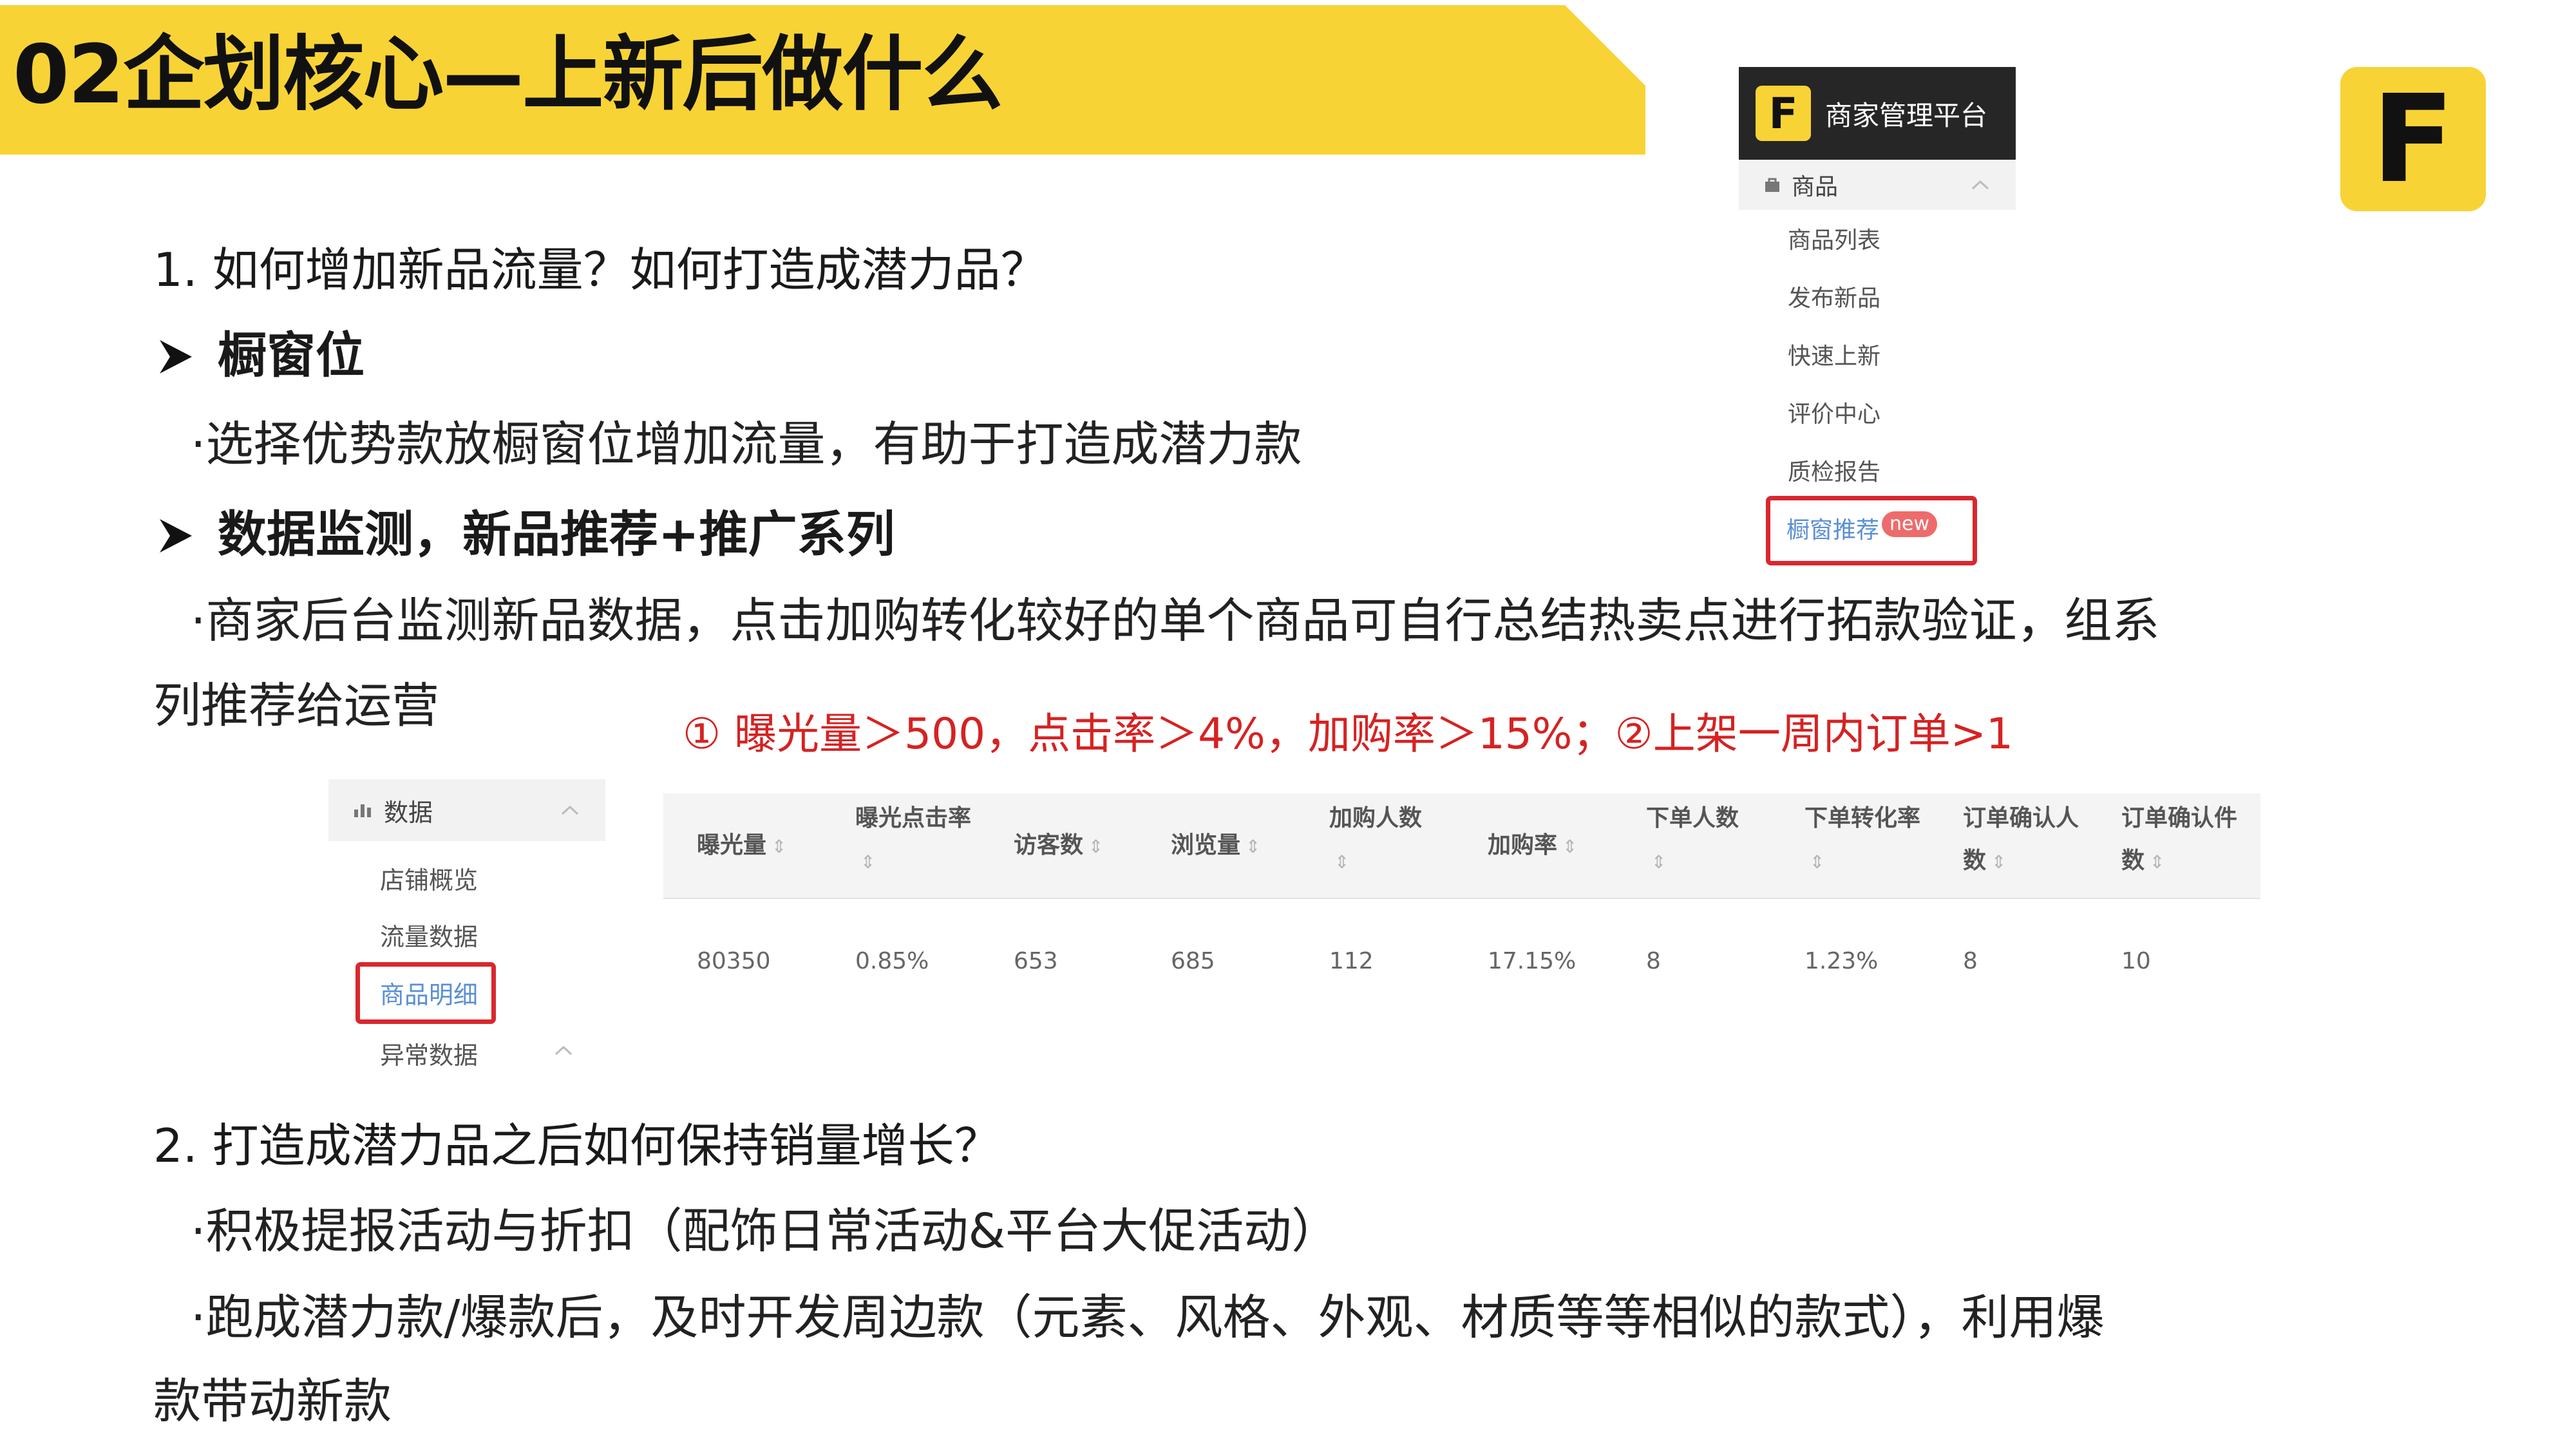 The height and width of the screenshot is (1449, 2576). I want to click on th-order-conversion: 下单转化率 ⇕, so click(1862, 841).